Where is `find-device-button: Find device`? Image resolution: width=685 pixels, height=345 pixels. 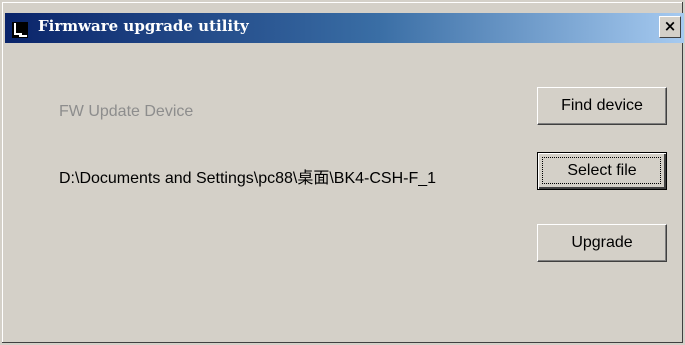 find-device-button: Find device is located at coordinates (602, 106).